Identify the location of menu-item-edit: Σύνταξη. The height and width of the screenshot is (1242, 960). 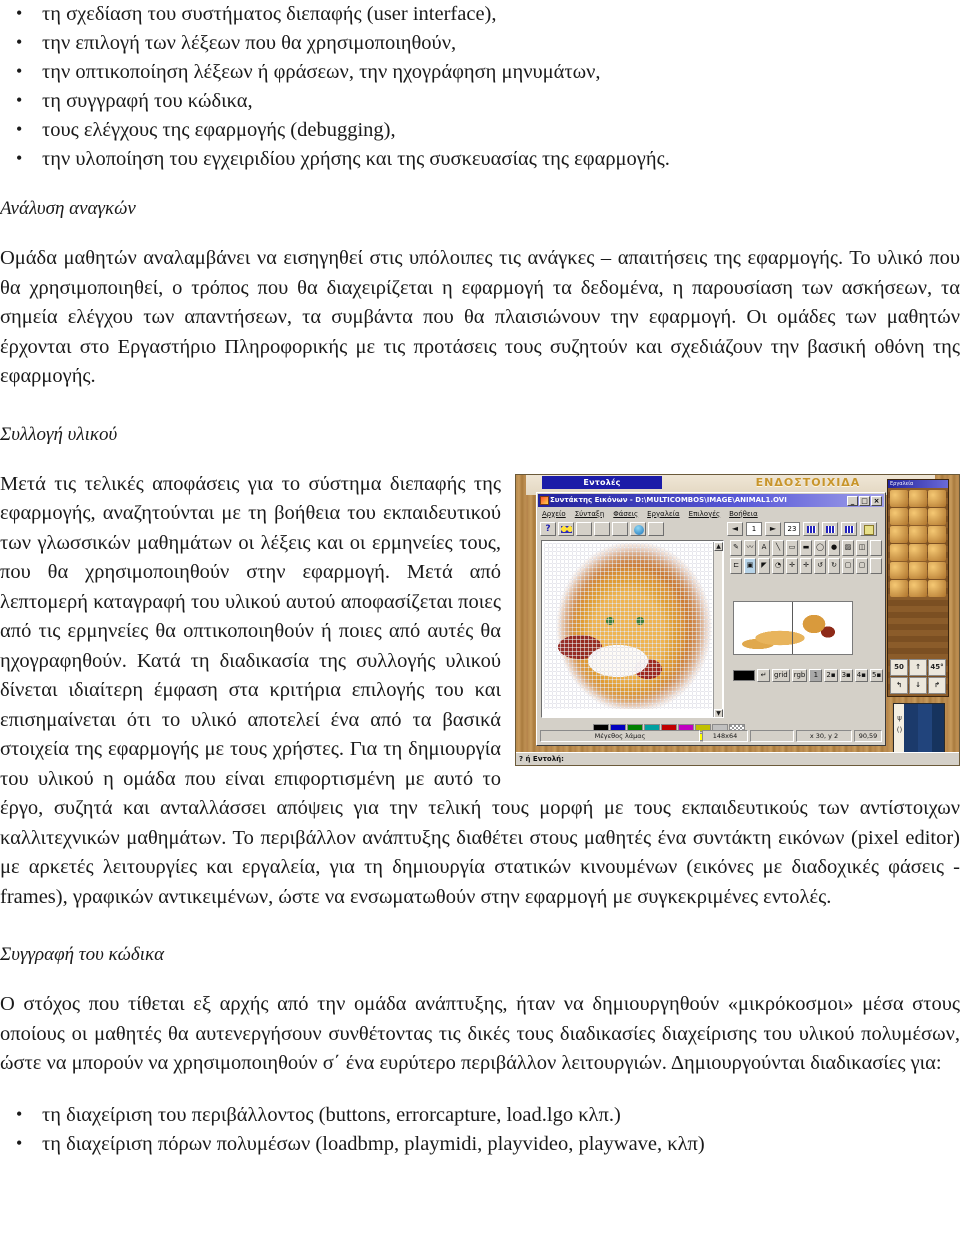
(590, 514).